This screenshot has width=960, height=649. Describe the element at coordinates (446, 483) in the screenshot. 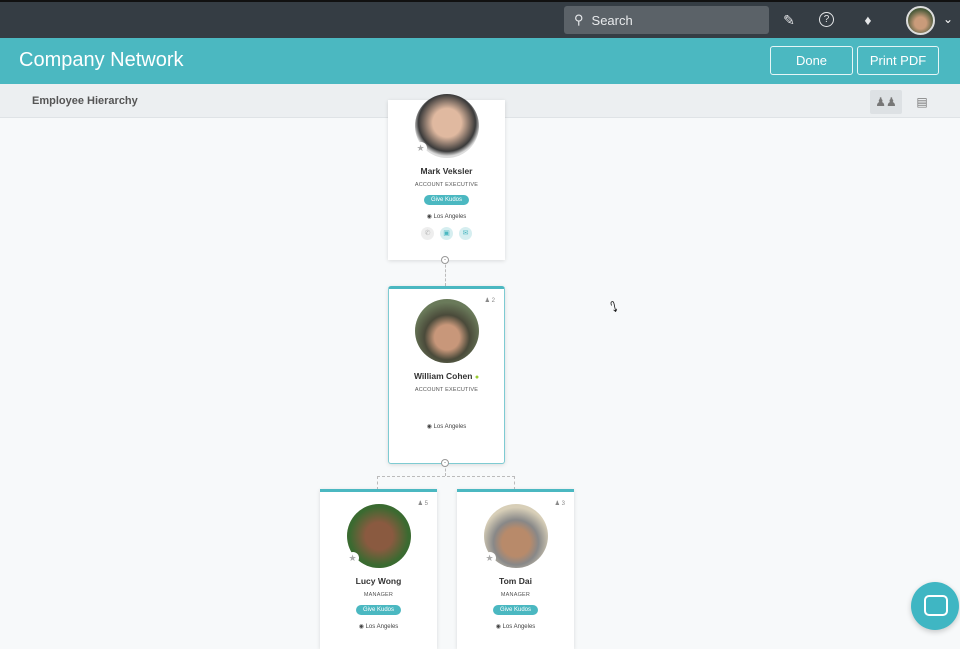

I see `connector` at that location.